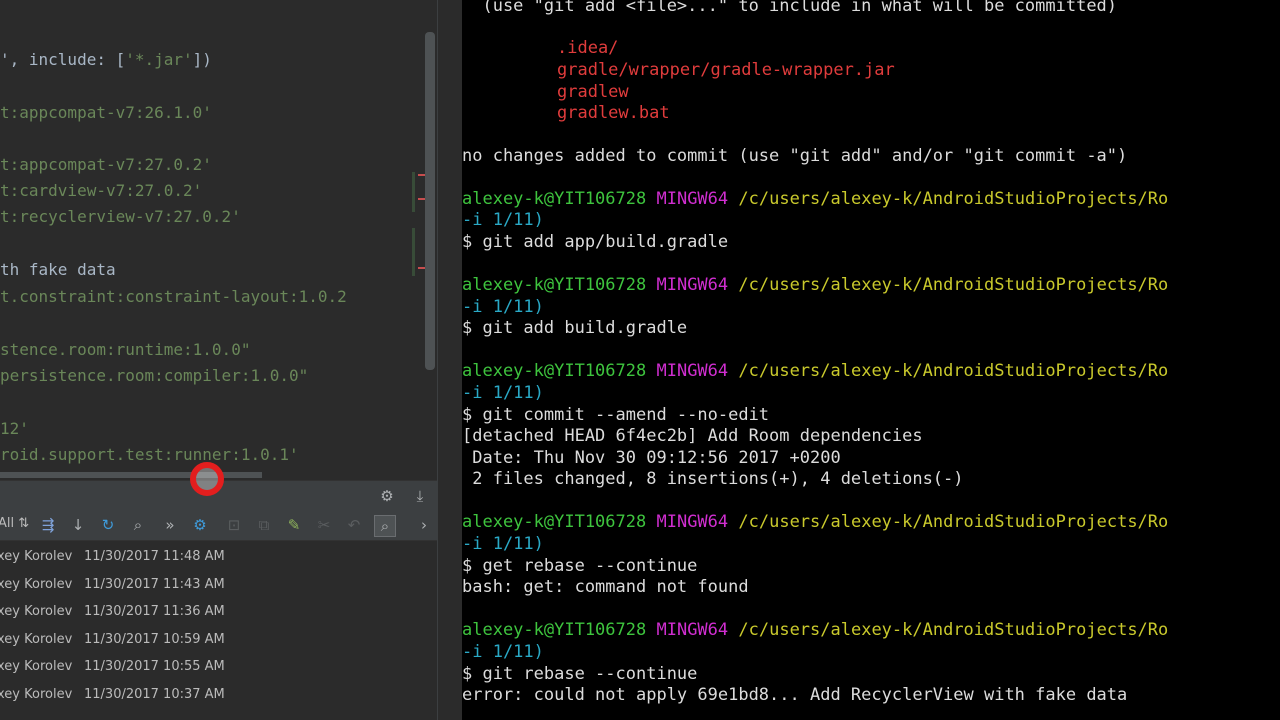 This screenshot has height=720, width=1280. Describe the element at coordinates (14, 428) in the screenshot. I see `code-line: 12'` at that location.